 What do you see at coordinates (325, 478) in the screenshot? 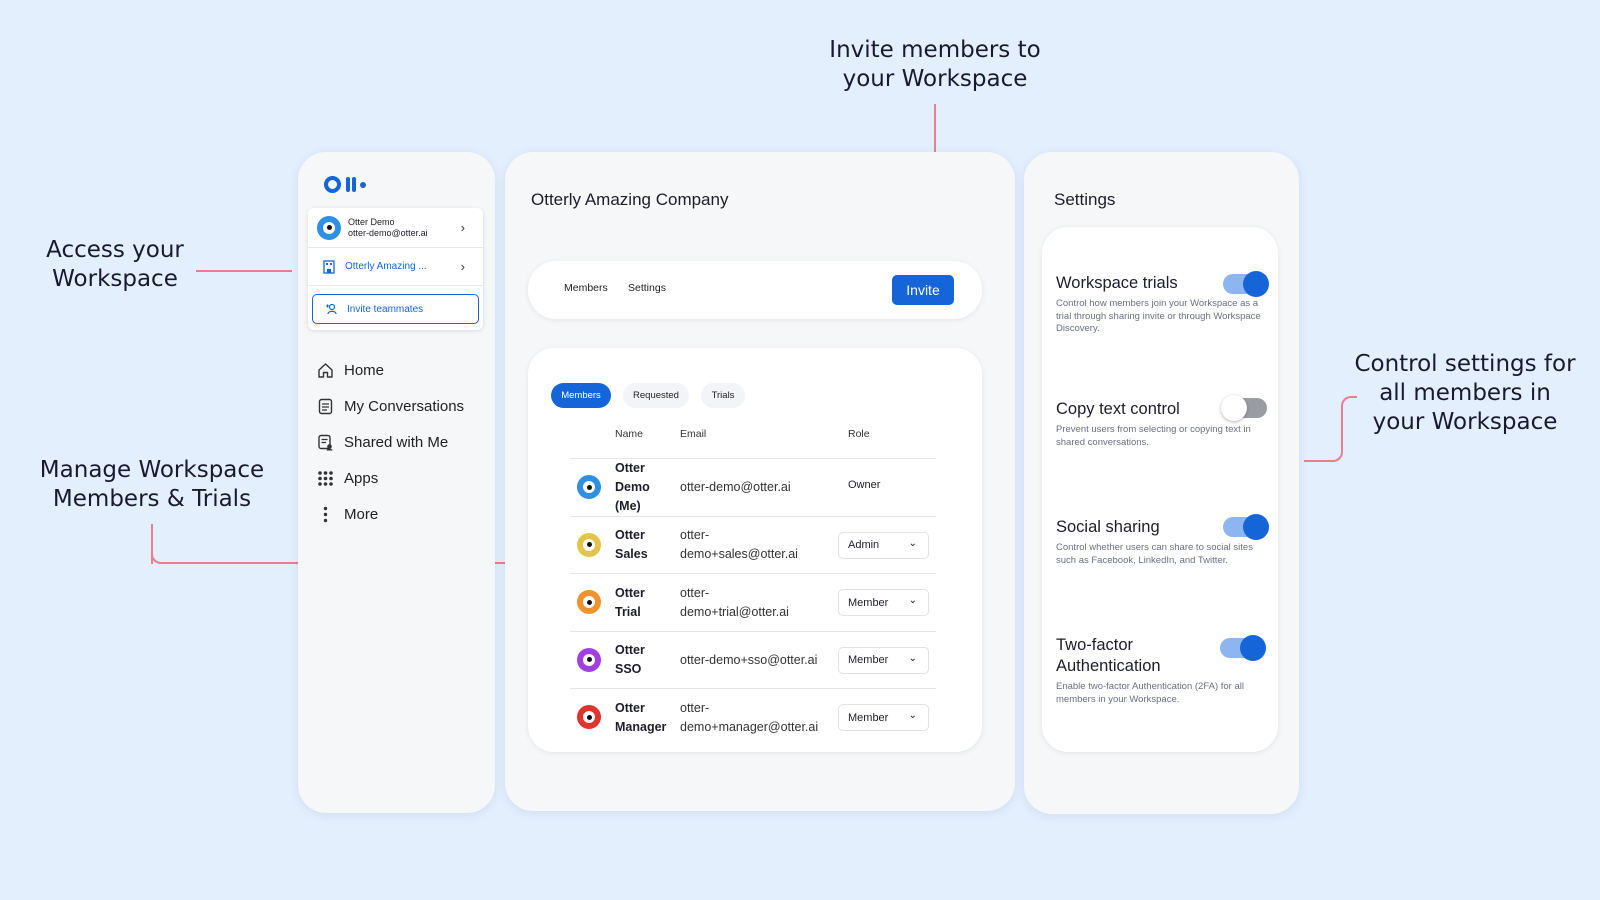
I see `apps-icon` at bounding box center [325, 478].